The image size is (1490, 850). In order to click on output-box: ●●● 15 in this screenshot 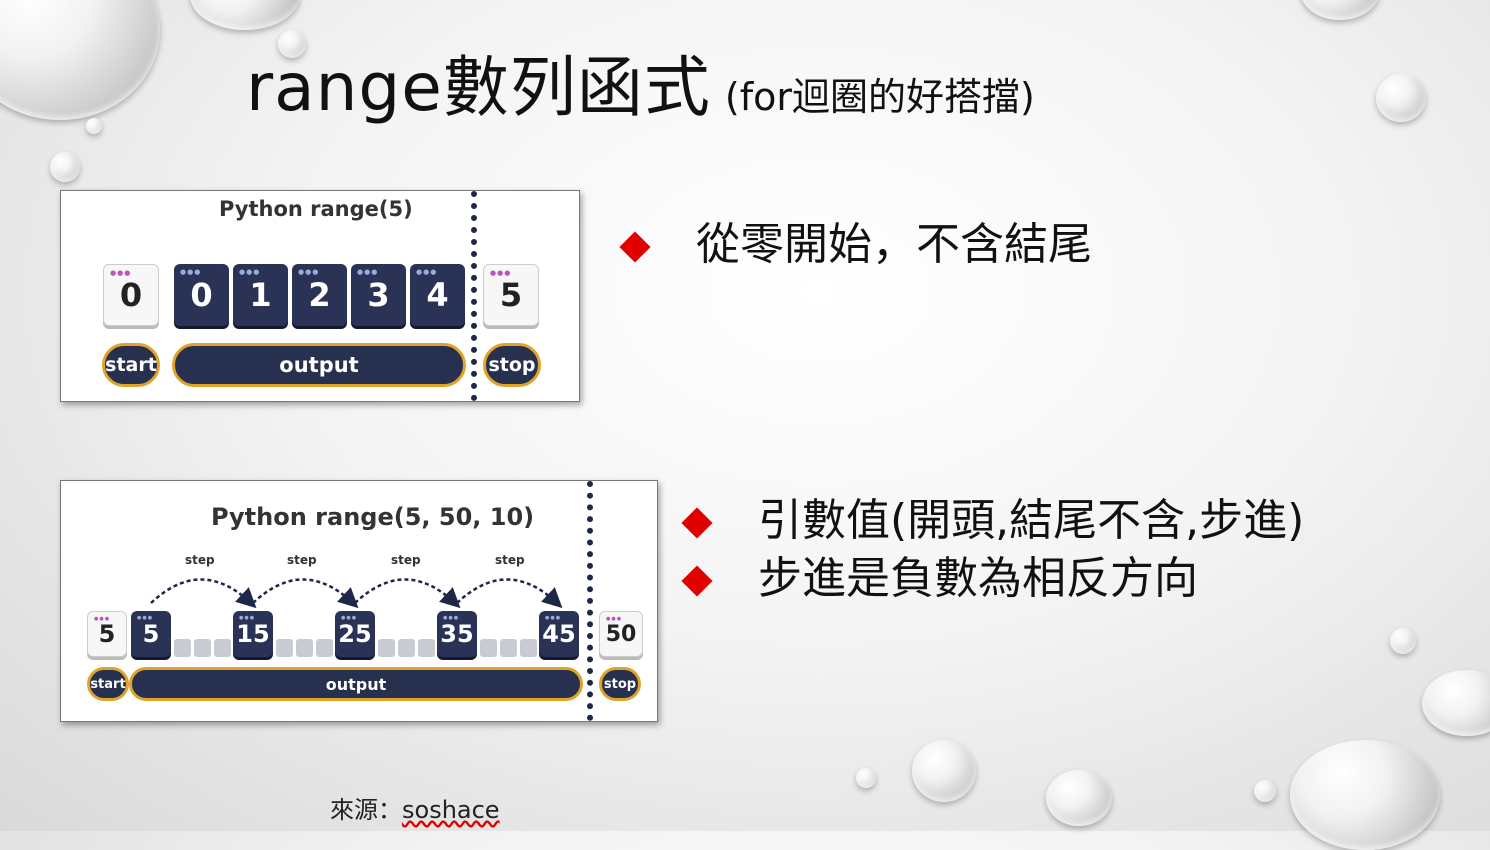, I will do `click(253, 634)`.